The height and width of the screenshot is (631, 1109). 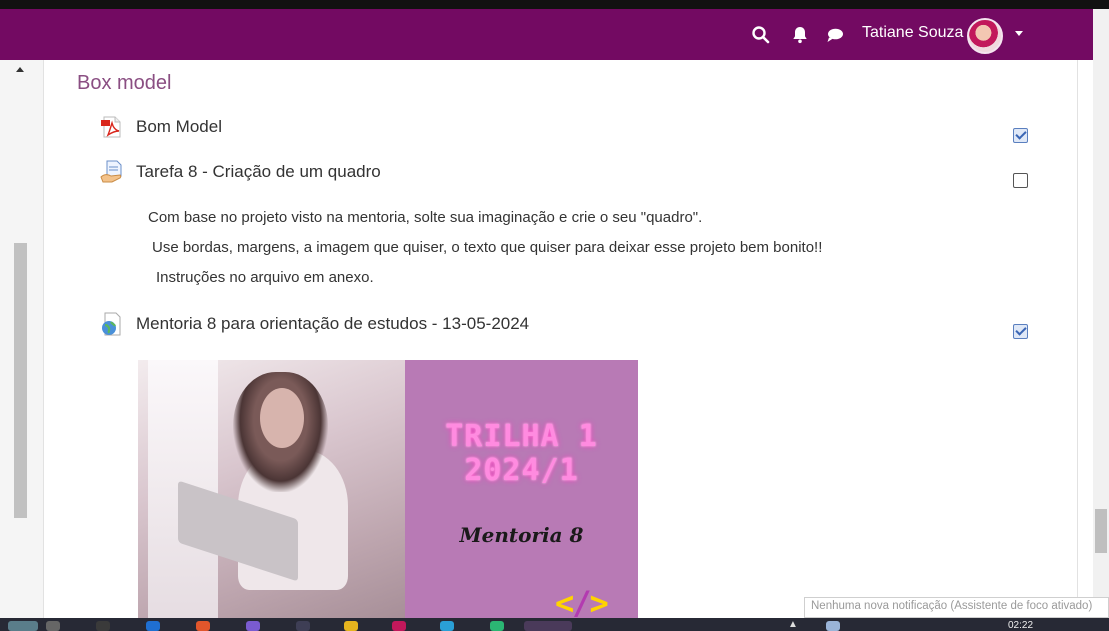 I want to click on taskbar-active-app-icon, so click(x=548, y=626).